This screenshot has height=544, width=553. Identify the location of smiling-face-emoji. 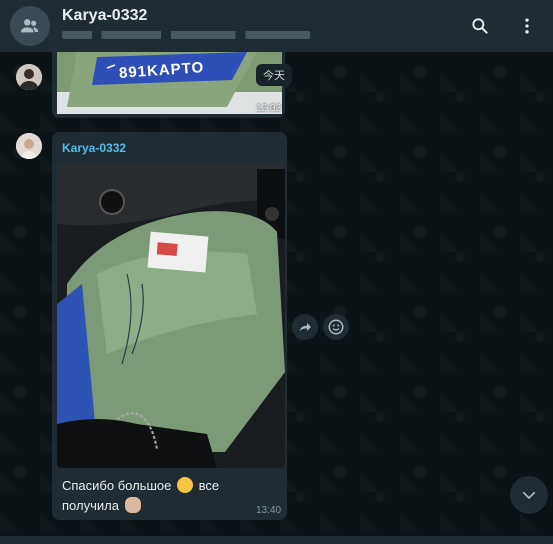
(184, 485).